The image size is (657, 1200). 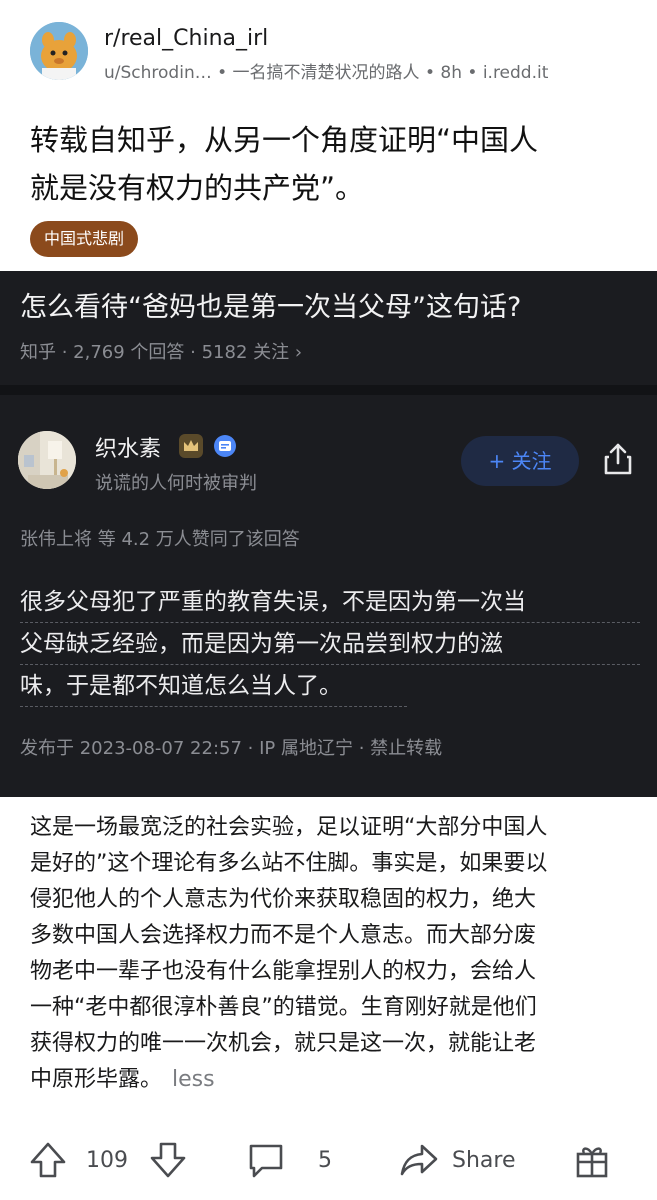 What do you see at coordinates (176, 483) in the screenshot?
I see `author-bio: 说谎的人何时被审判` at bounding box center [176, 483].